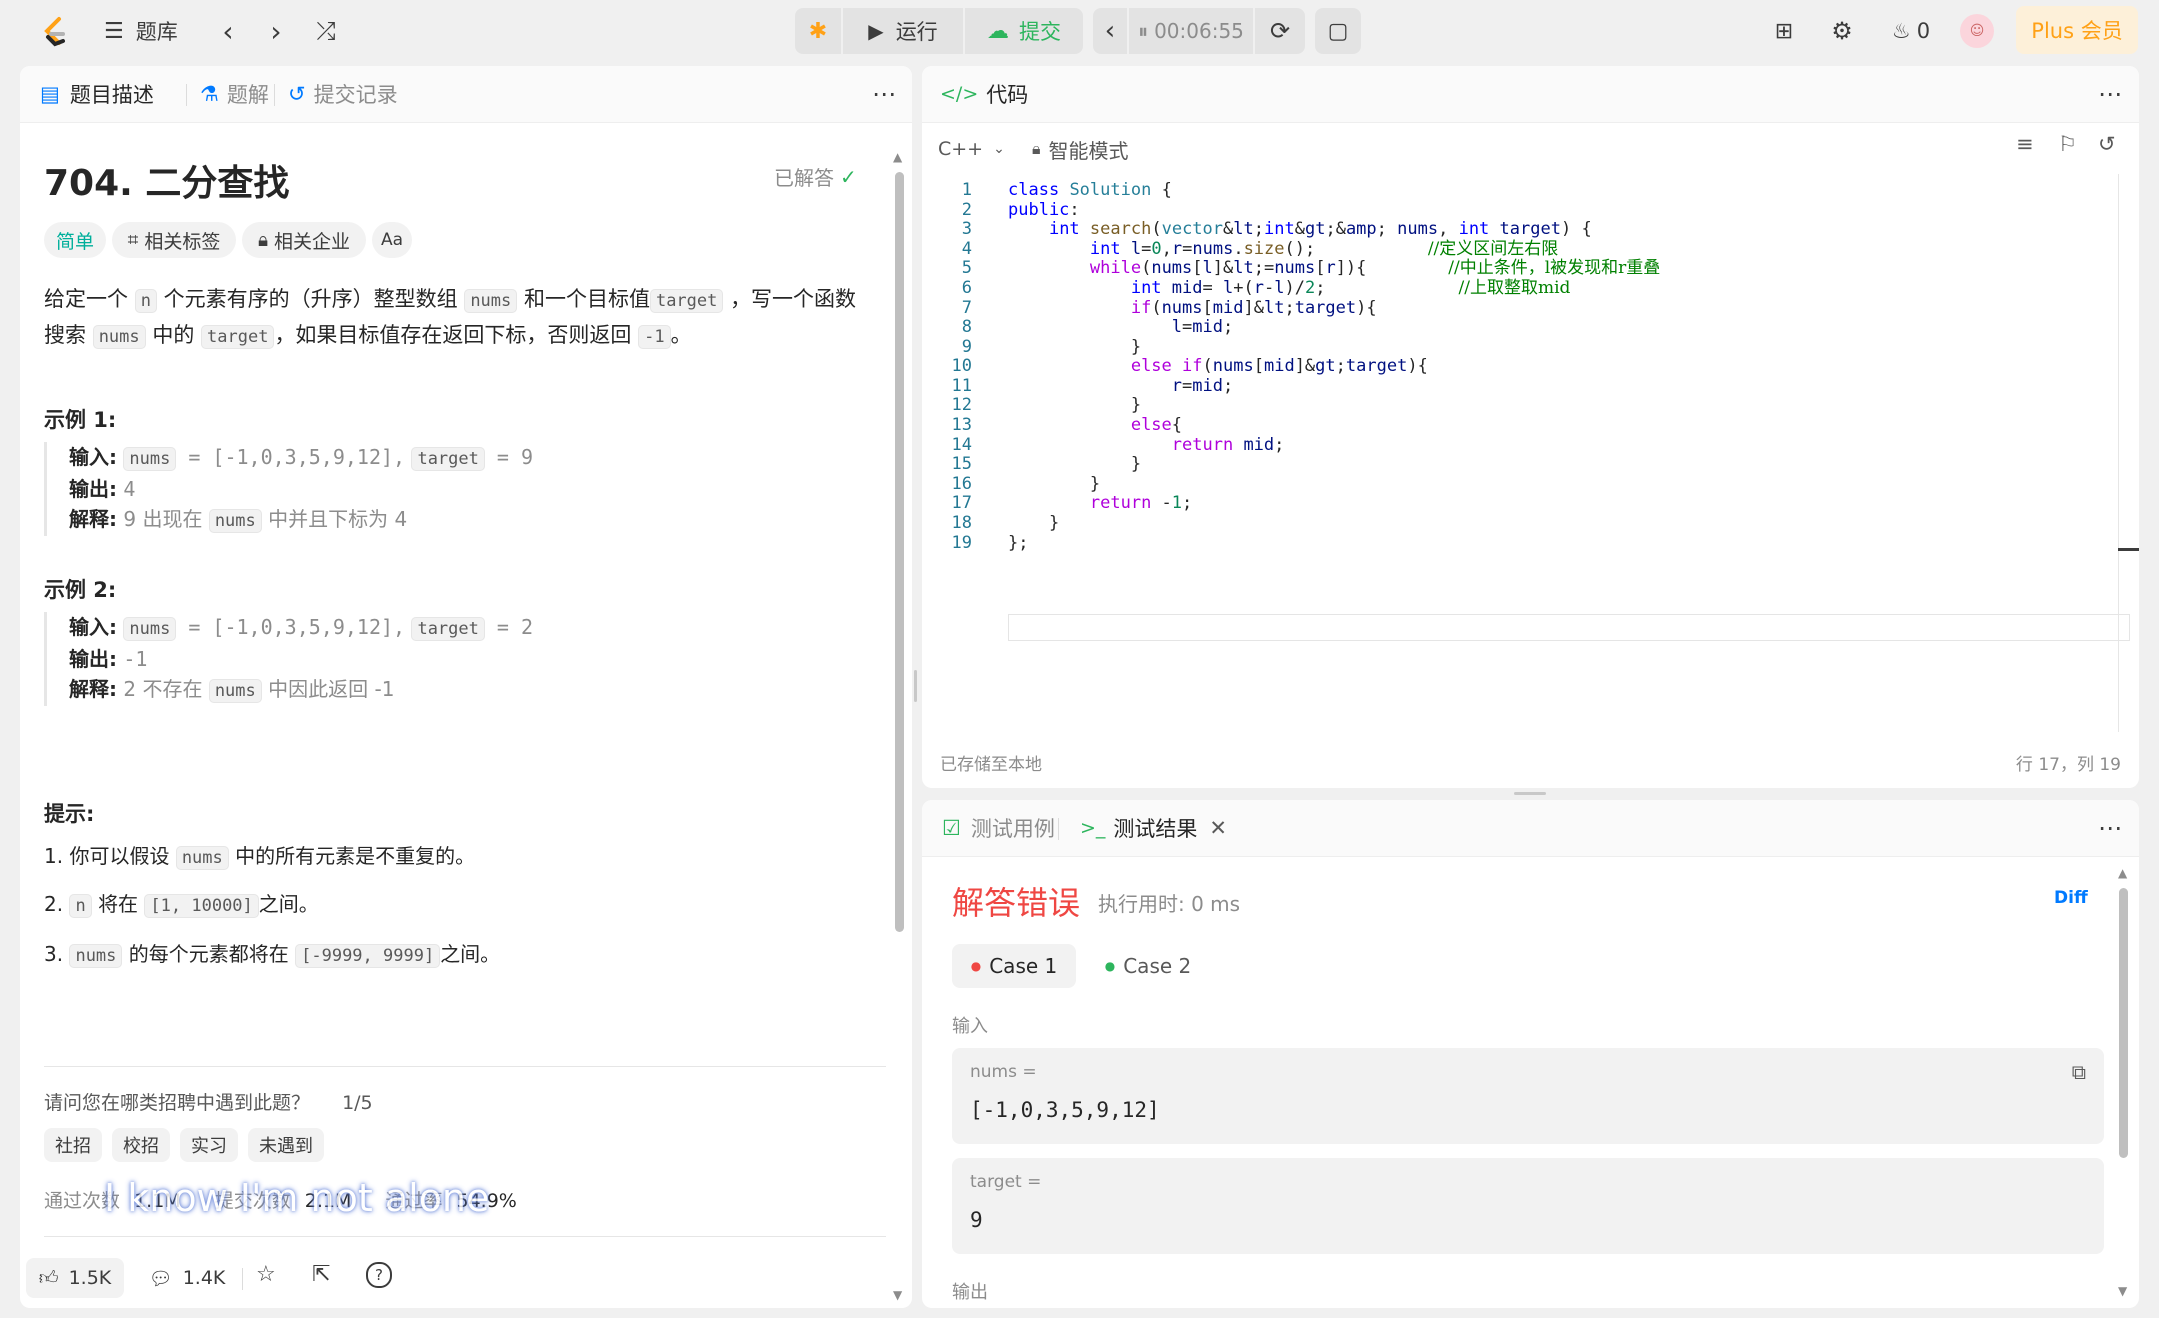 This screenshot has height=1318, width=2159. I want to click on survey-option-social: 社招, so click(73, 1145).